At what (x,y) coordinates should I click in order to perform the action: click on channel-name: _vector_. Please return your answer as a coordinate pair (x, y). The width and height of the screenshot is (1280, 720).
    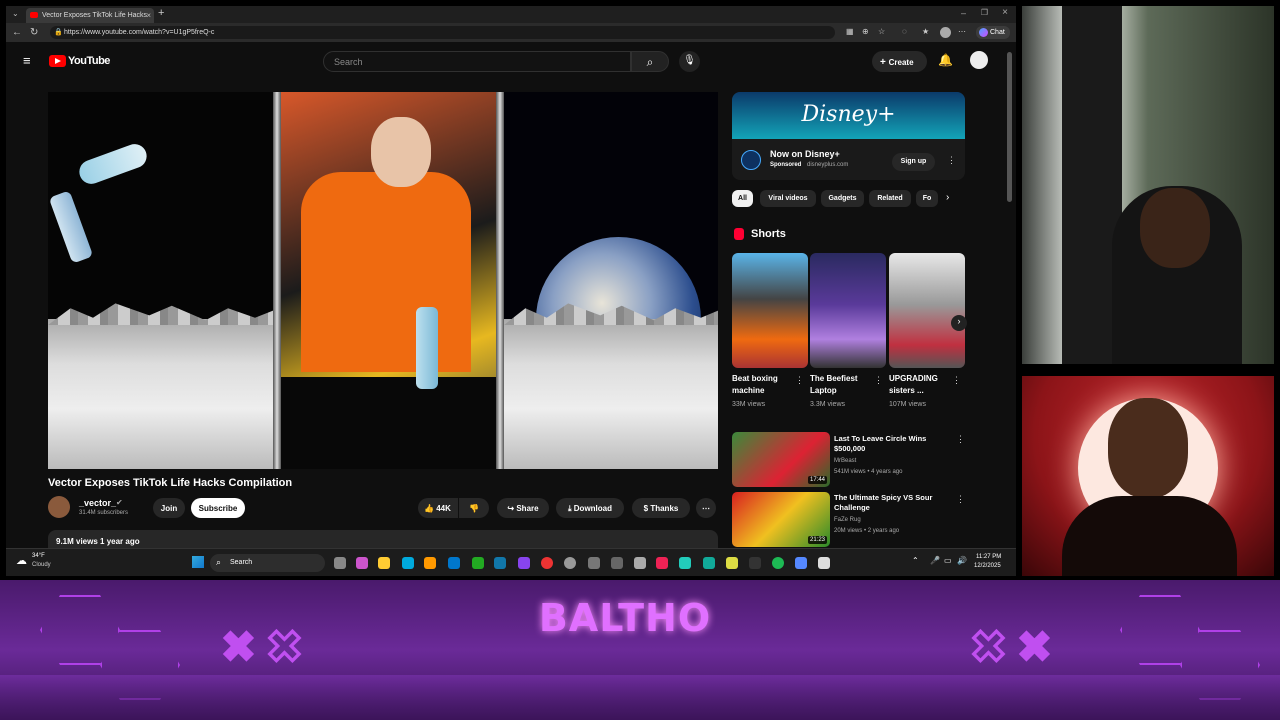
    Looking at the image, I should click on (97, 503).